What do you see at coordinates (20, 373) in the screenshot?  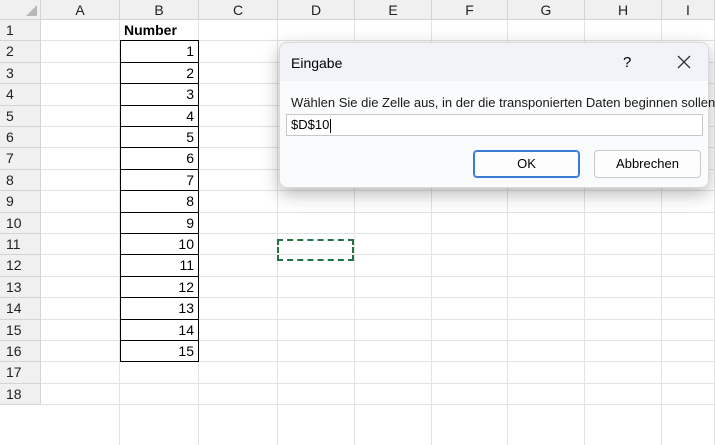 I see `row-header-17: 17` at bounding box center [20, 373].